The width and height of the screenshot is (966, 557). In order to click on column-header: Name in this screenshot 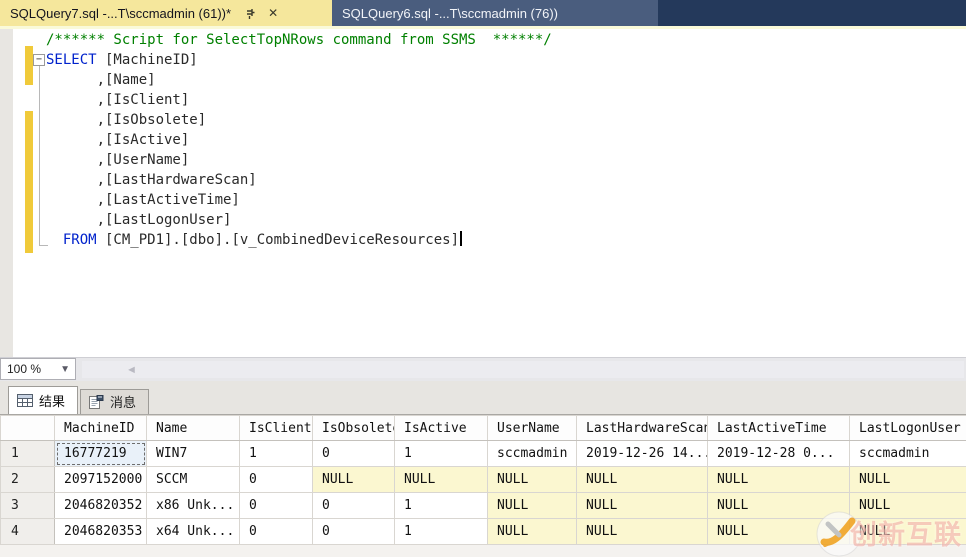, I will do `click(193, 428)`.